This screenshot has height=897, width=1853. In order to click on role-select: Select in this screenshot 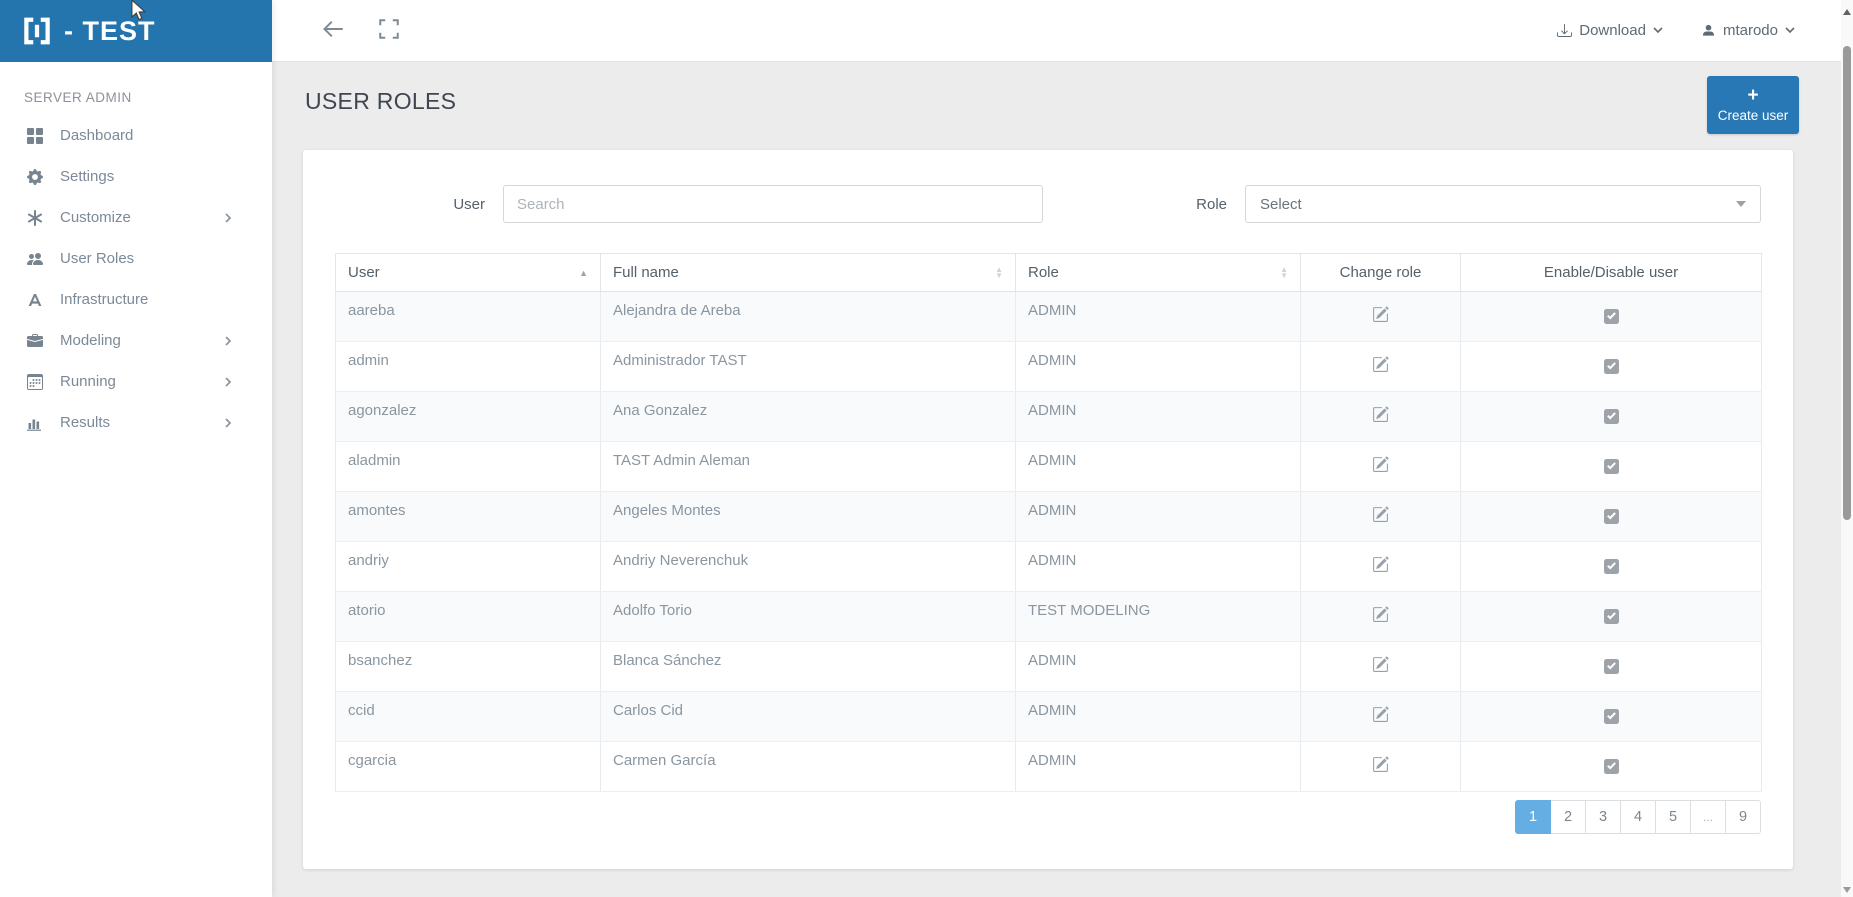, I will do `click(1503, 204)`.